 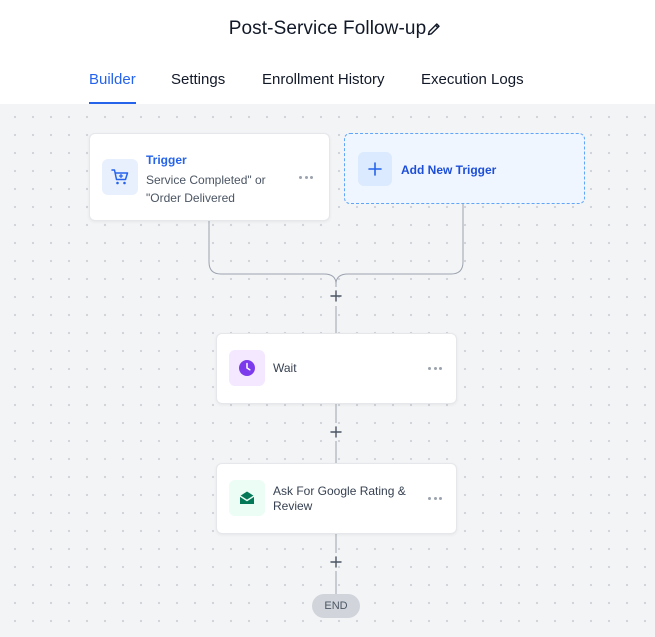 I want to click on add-trigger-icon-box, so click(x=375, y=169).